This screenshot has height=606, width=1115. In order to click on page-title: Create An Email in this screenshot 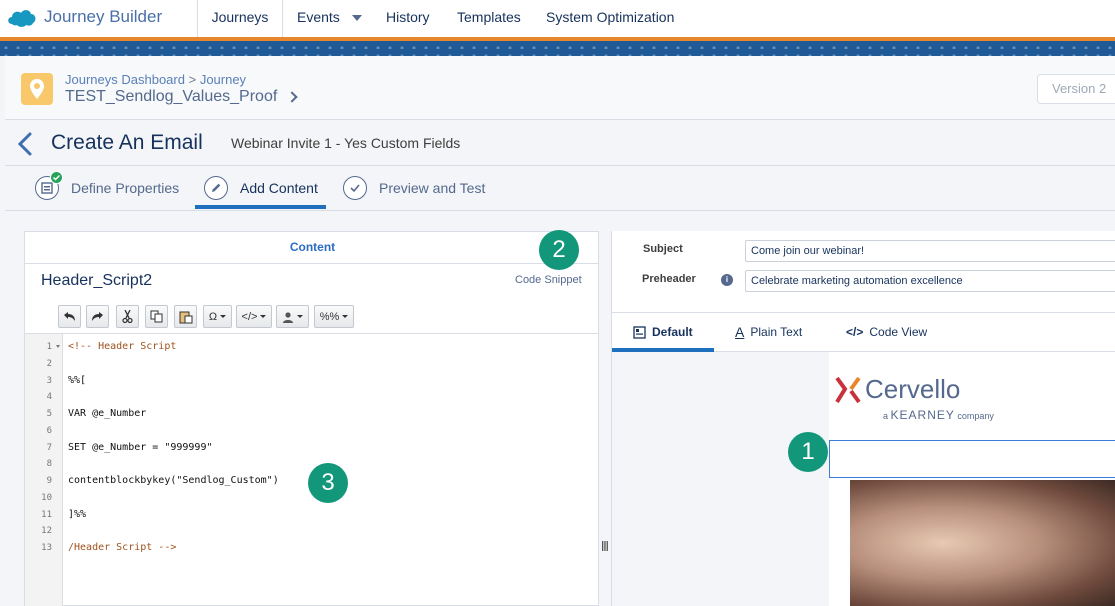, I will do `click(127, 142)`.